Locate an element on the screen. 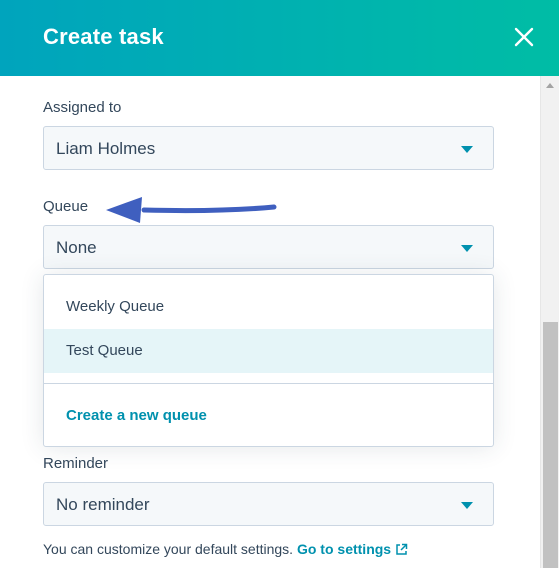 This screenshot has width=559, height=568. annotation-arrow-icon is located at coordinates (191, 210).